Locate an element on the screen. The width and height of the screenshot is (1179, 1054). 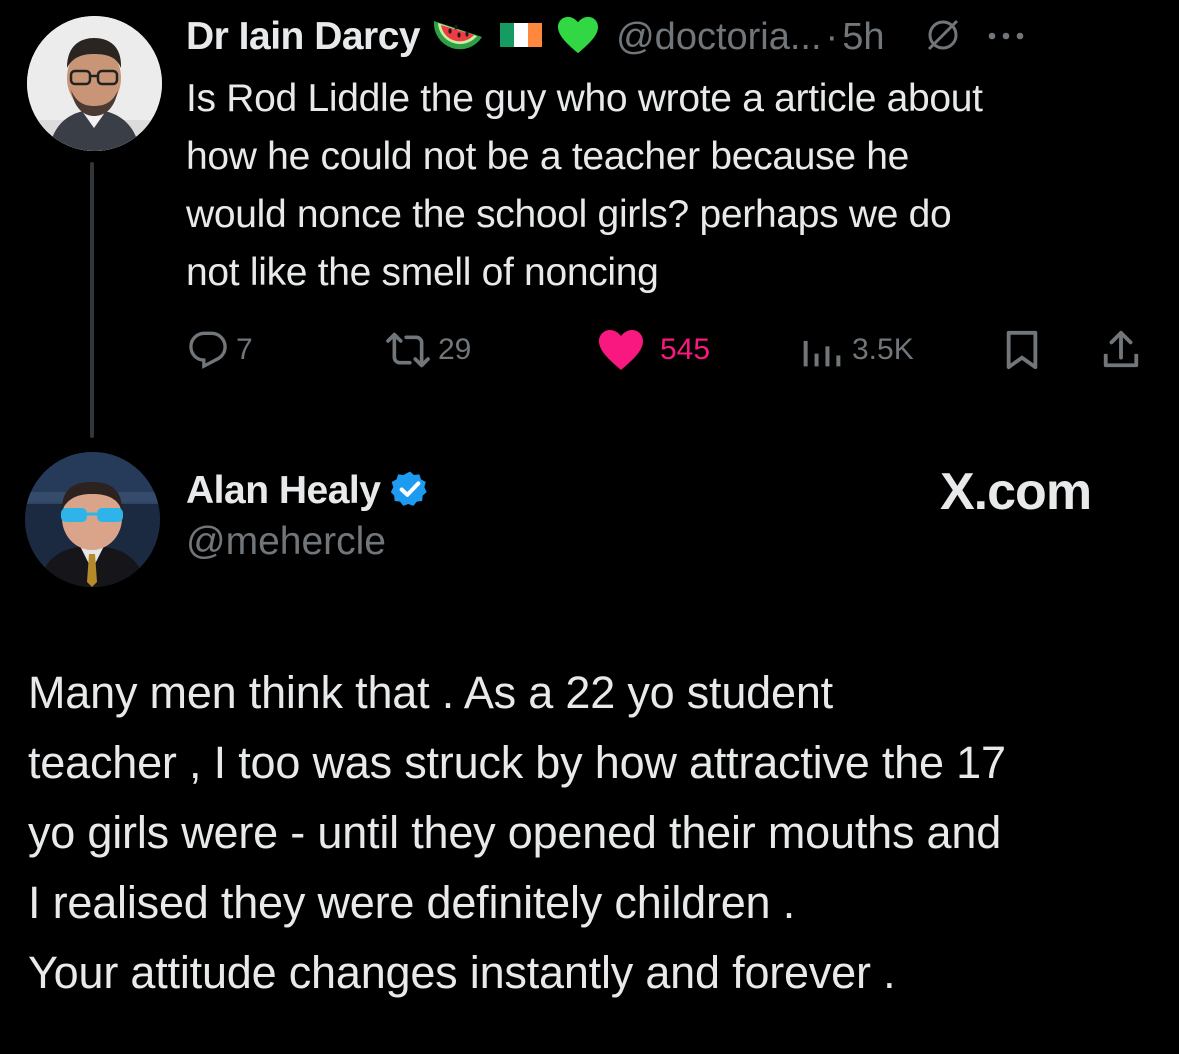
avatar-dr-iain-darcy is located at coordinates (94, 83).